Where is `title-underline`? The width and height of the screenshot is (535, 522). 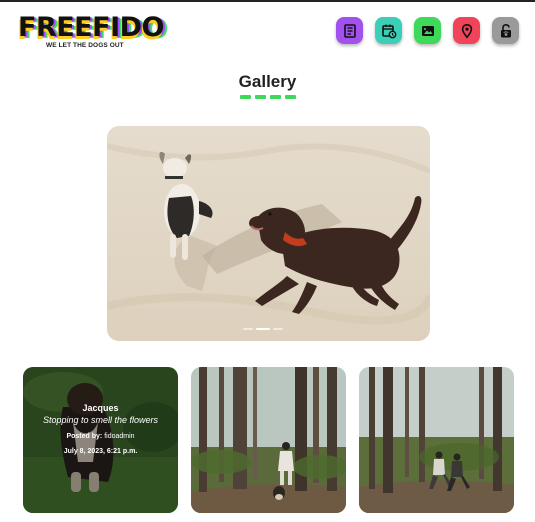
title-underline is located at coordinates (268, 97).